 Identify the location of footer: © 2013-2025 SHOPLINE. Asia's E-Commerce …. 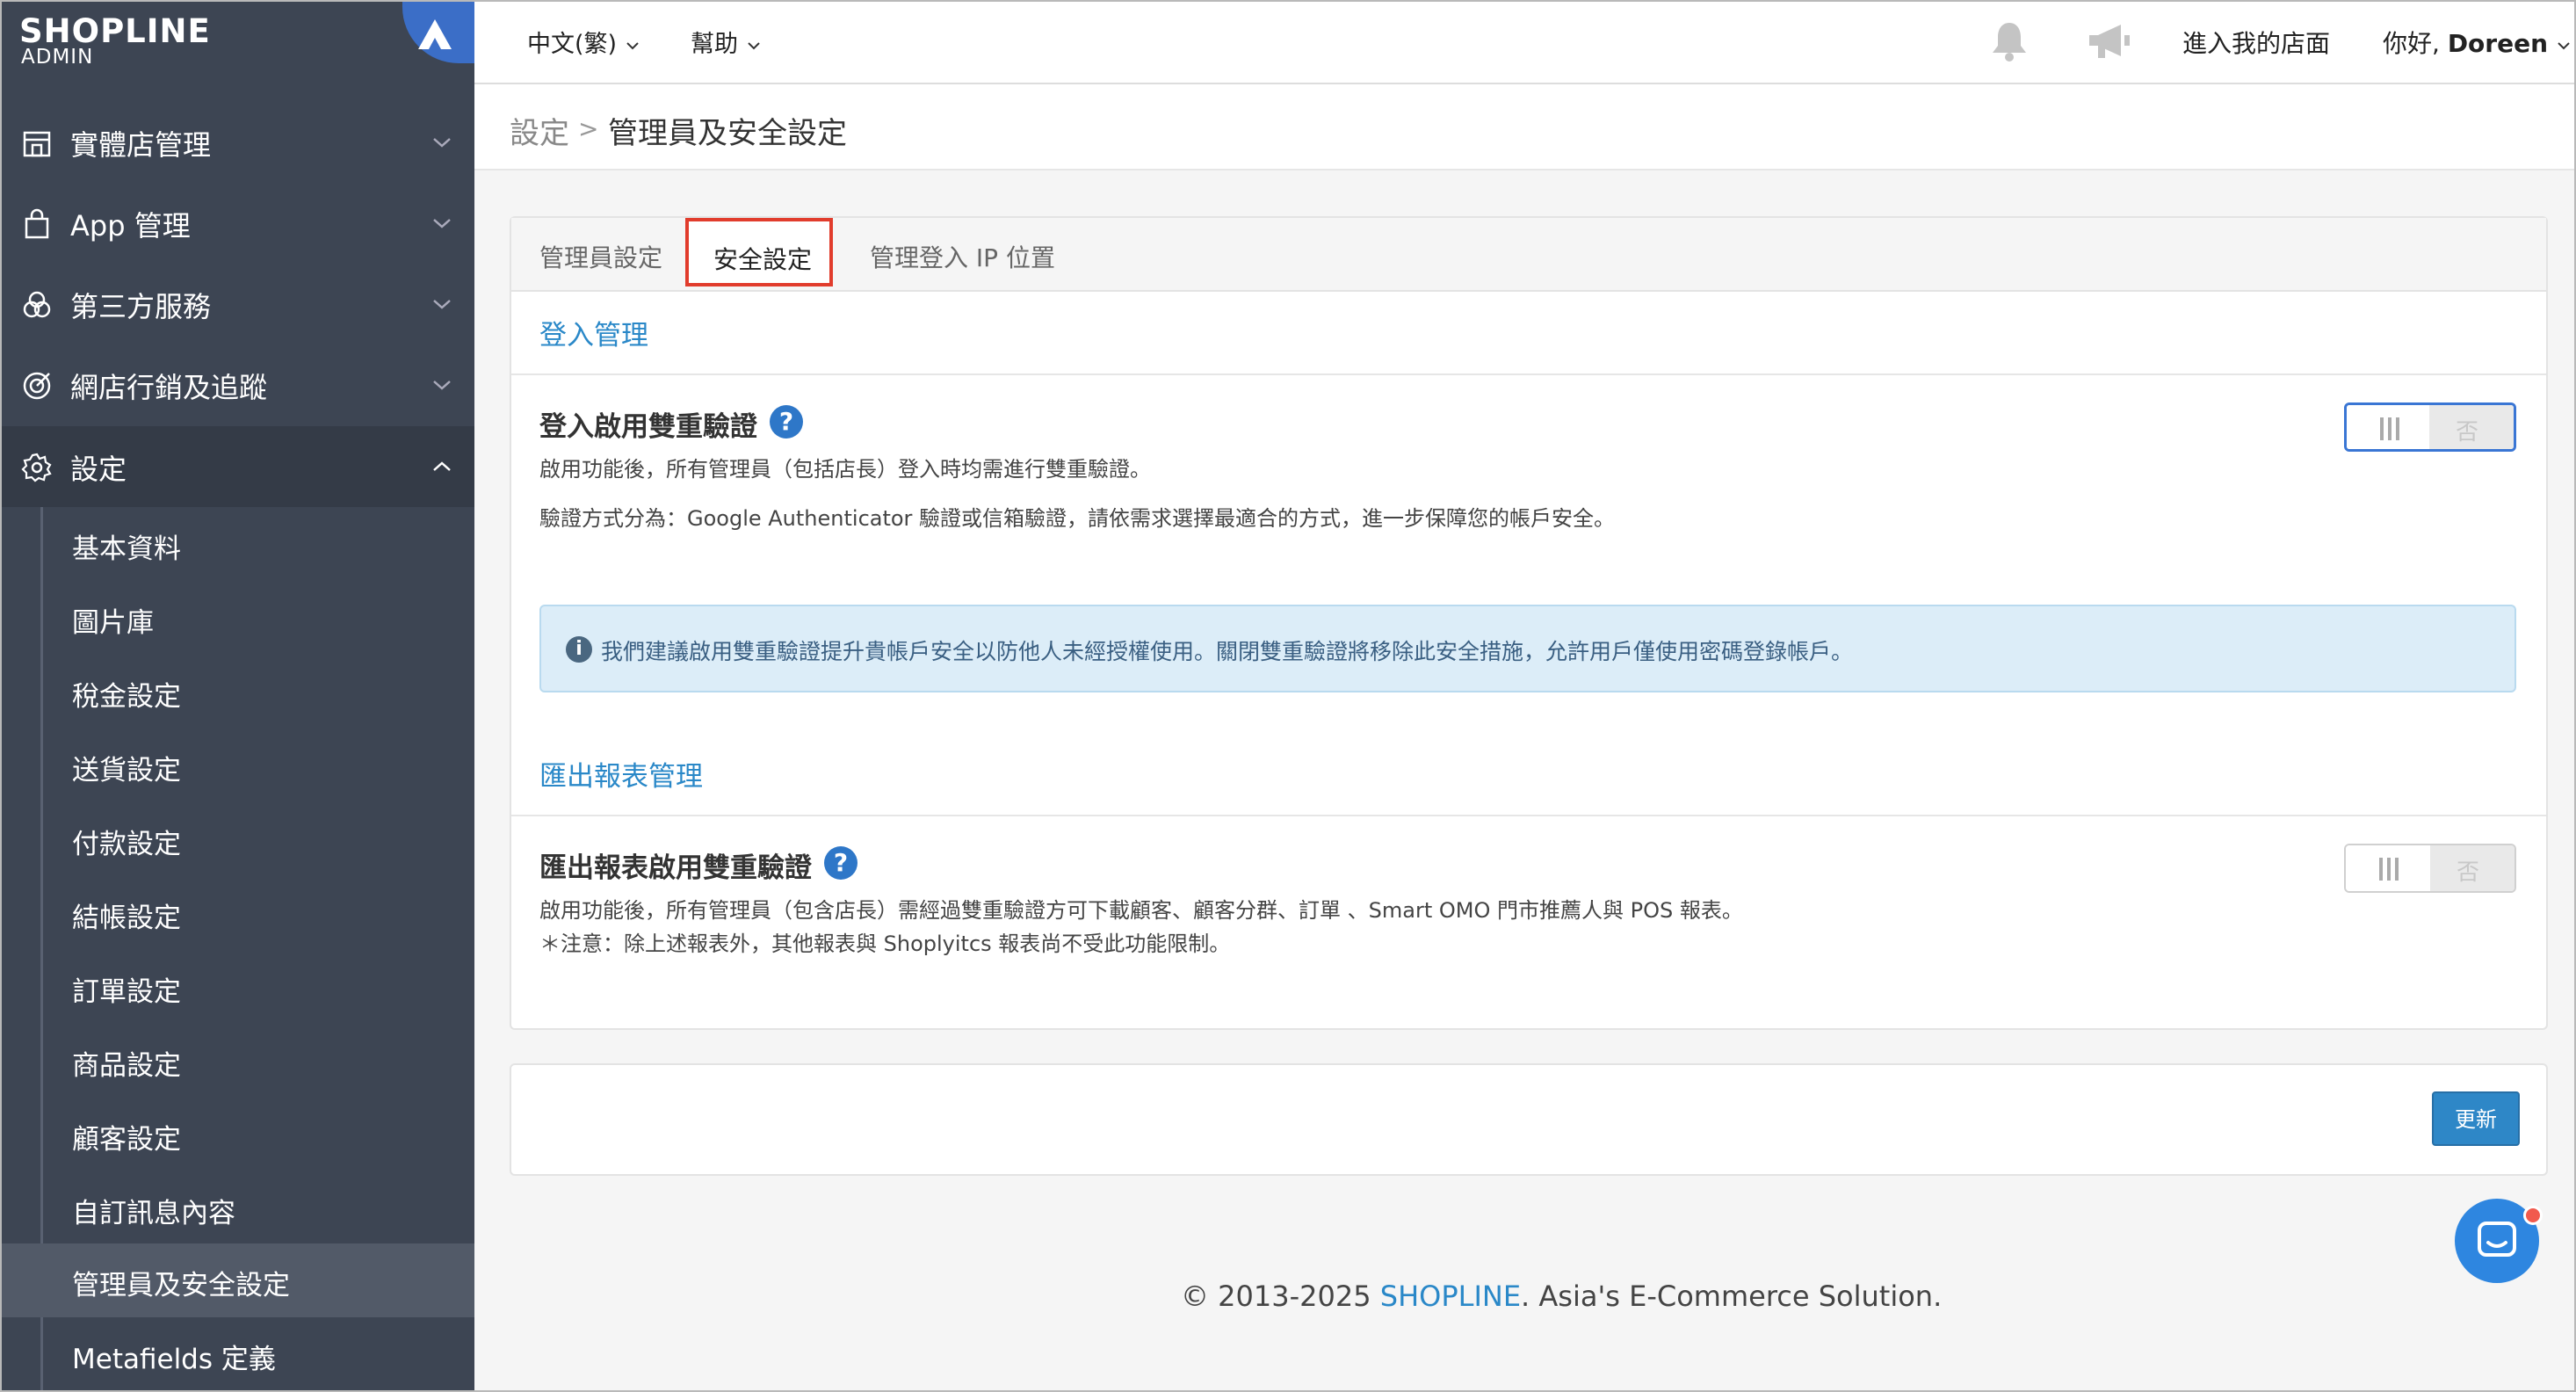
(1561, 1296).